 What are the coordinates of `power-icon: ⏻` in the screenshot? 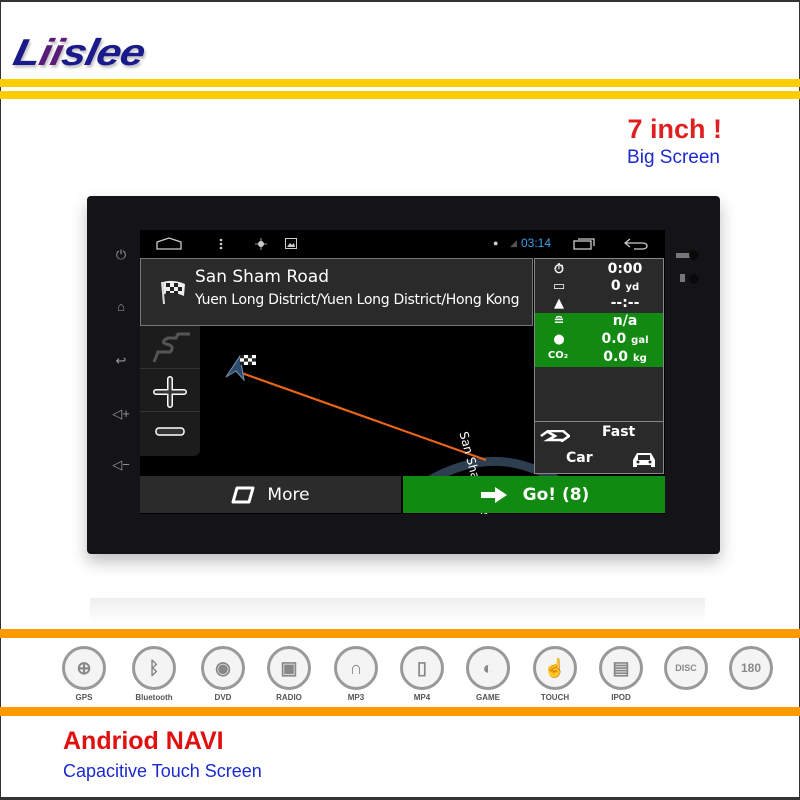 It's located at (121, 255).